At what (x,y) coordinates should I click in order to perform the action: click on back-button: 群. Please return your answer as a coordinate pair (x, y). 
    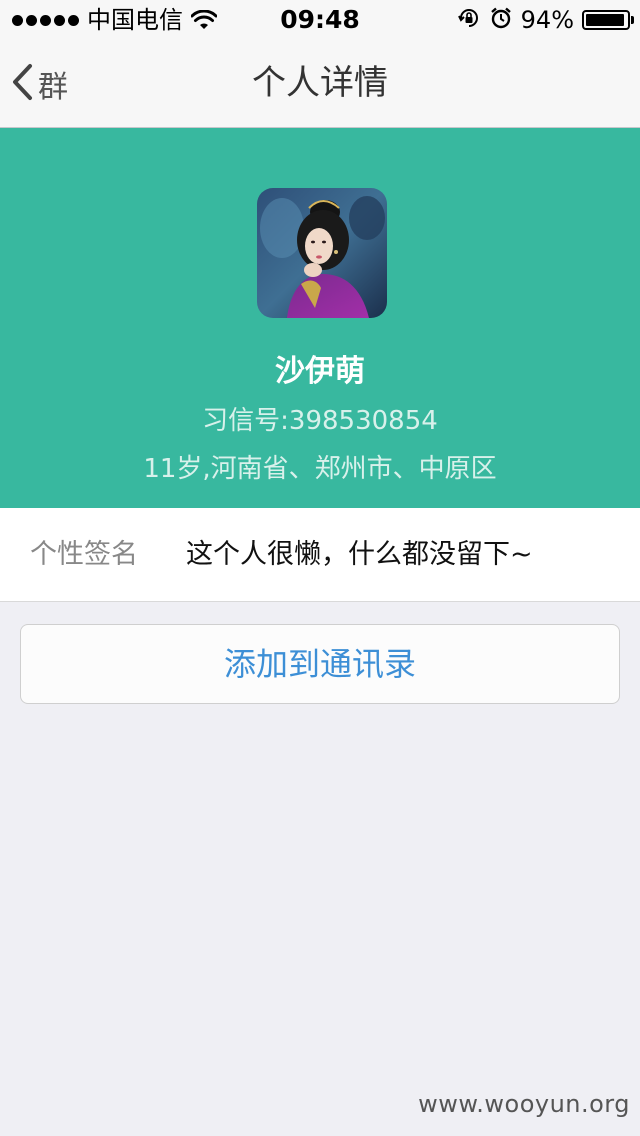
    Looking at the image, I should click on (39, 84).